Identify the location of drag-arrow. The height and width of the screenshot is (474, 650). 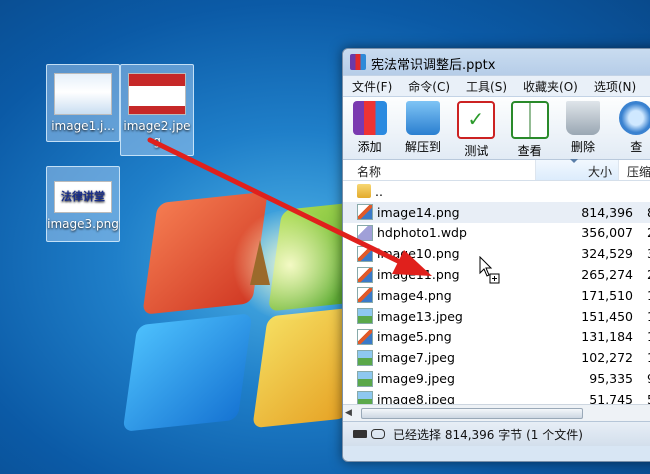
(289, 206).